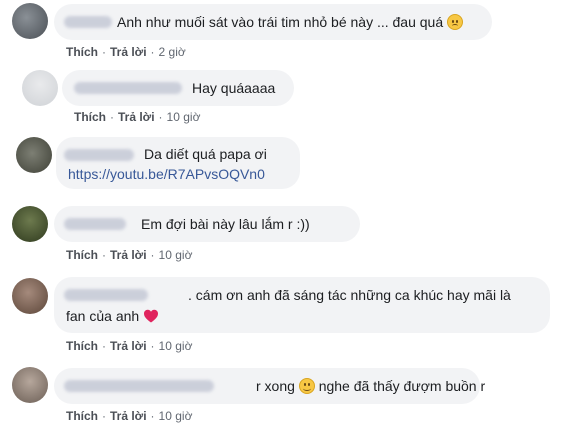 Image resolution: width=572 pixels, height=434 pixels. What do you see at coordinates (112, 316) in the screenshot?
I see `comment-text: fan của anh` at bounding box center [112, 316].